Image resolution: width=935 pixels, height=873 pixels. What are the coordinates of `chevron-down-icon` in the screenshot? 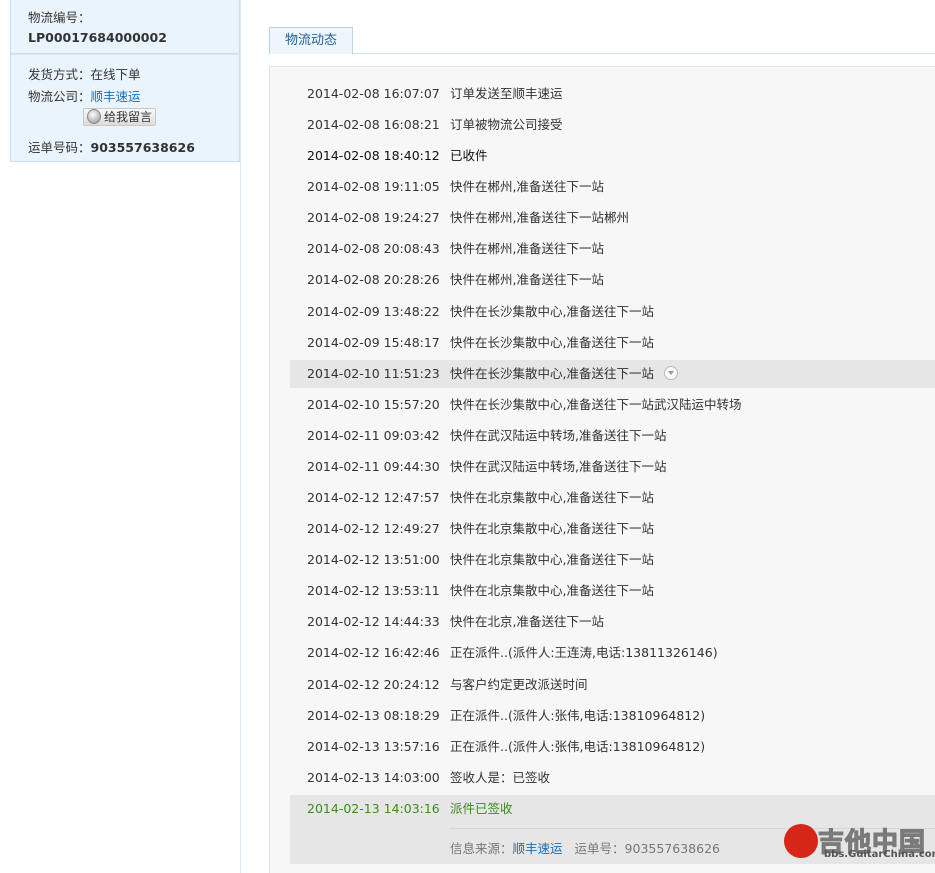 It's located at (670, 373).